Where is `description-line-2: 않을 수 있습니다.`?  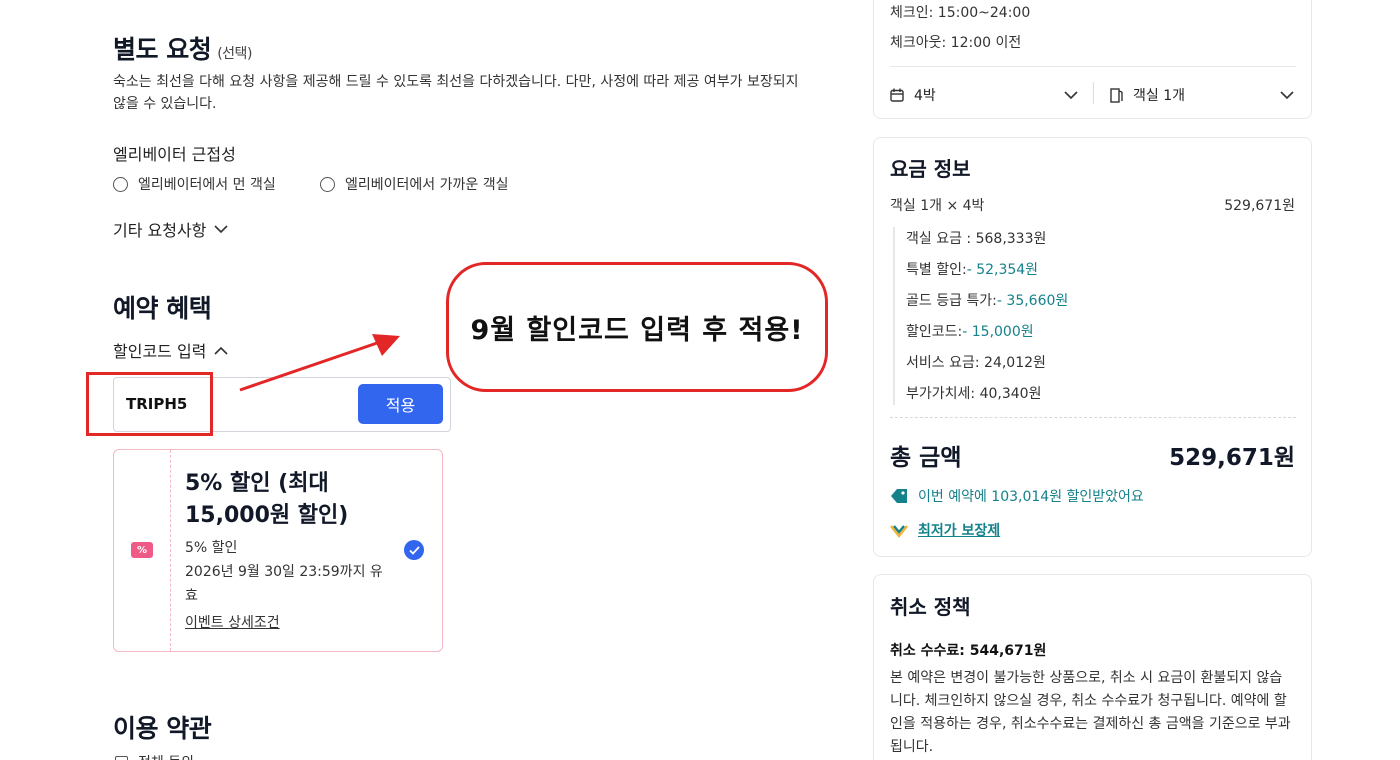 description-line-2: 않을 수 있습니다. is located at coordinates (165, 104).